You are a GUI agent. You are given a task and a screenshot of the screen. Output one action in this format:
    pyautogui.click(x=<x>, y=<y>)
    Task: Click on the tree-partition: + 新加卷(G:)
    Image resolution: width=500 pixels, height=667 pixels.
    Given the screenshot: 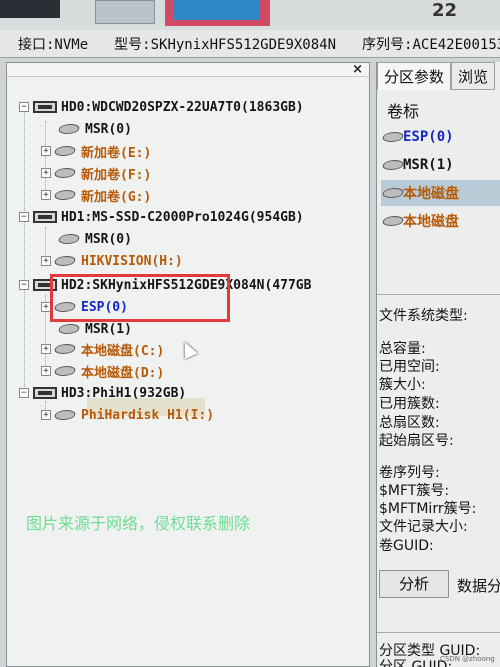 What is the action you would take?
    pyautogui.click(x=96, y=195)
    